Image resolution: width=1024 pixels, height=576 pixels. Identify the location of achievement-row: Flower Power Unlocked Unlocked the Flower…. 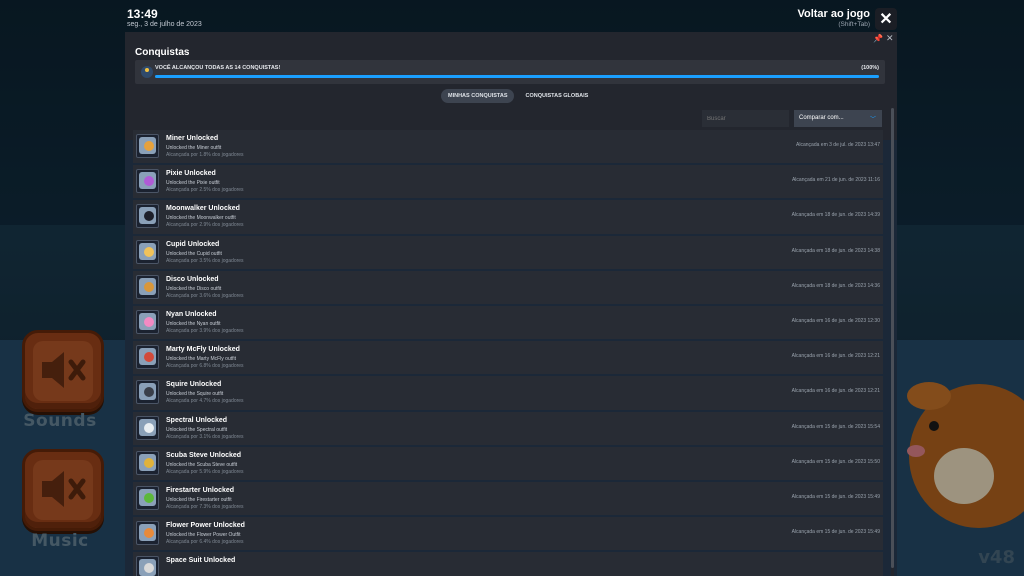
(508, 534).